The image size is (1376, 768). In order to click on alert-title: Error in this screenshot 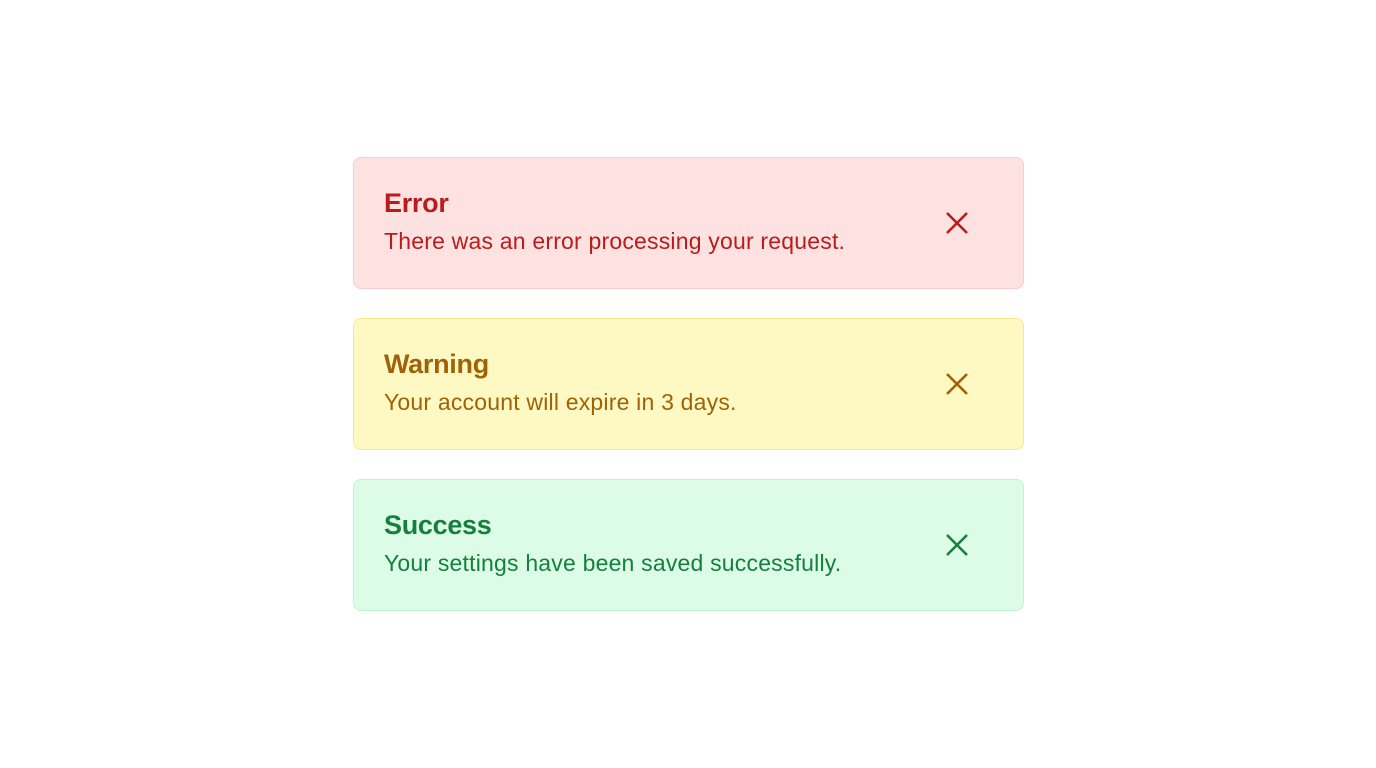, I will do `click(416, 203)`.